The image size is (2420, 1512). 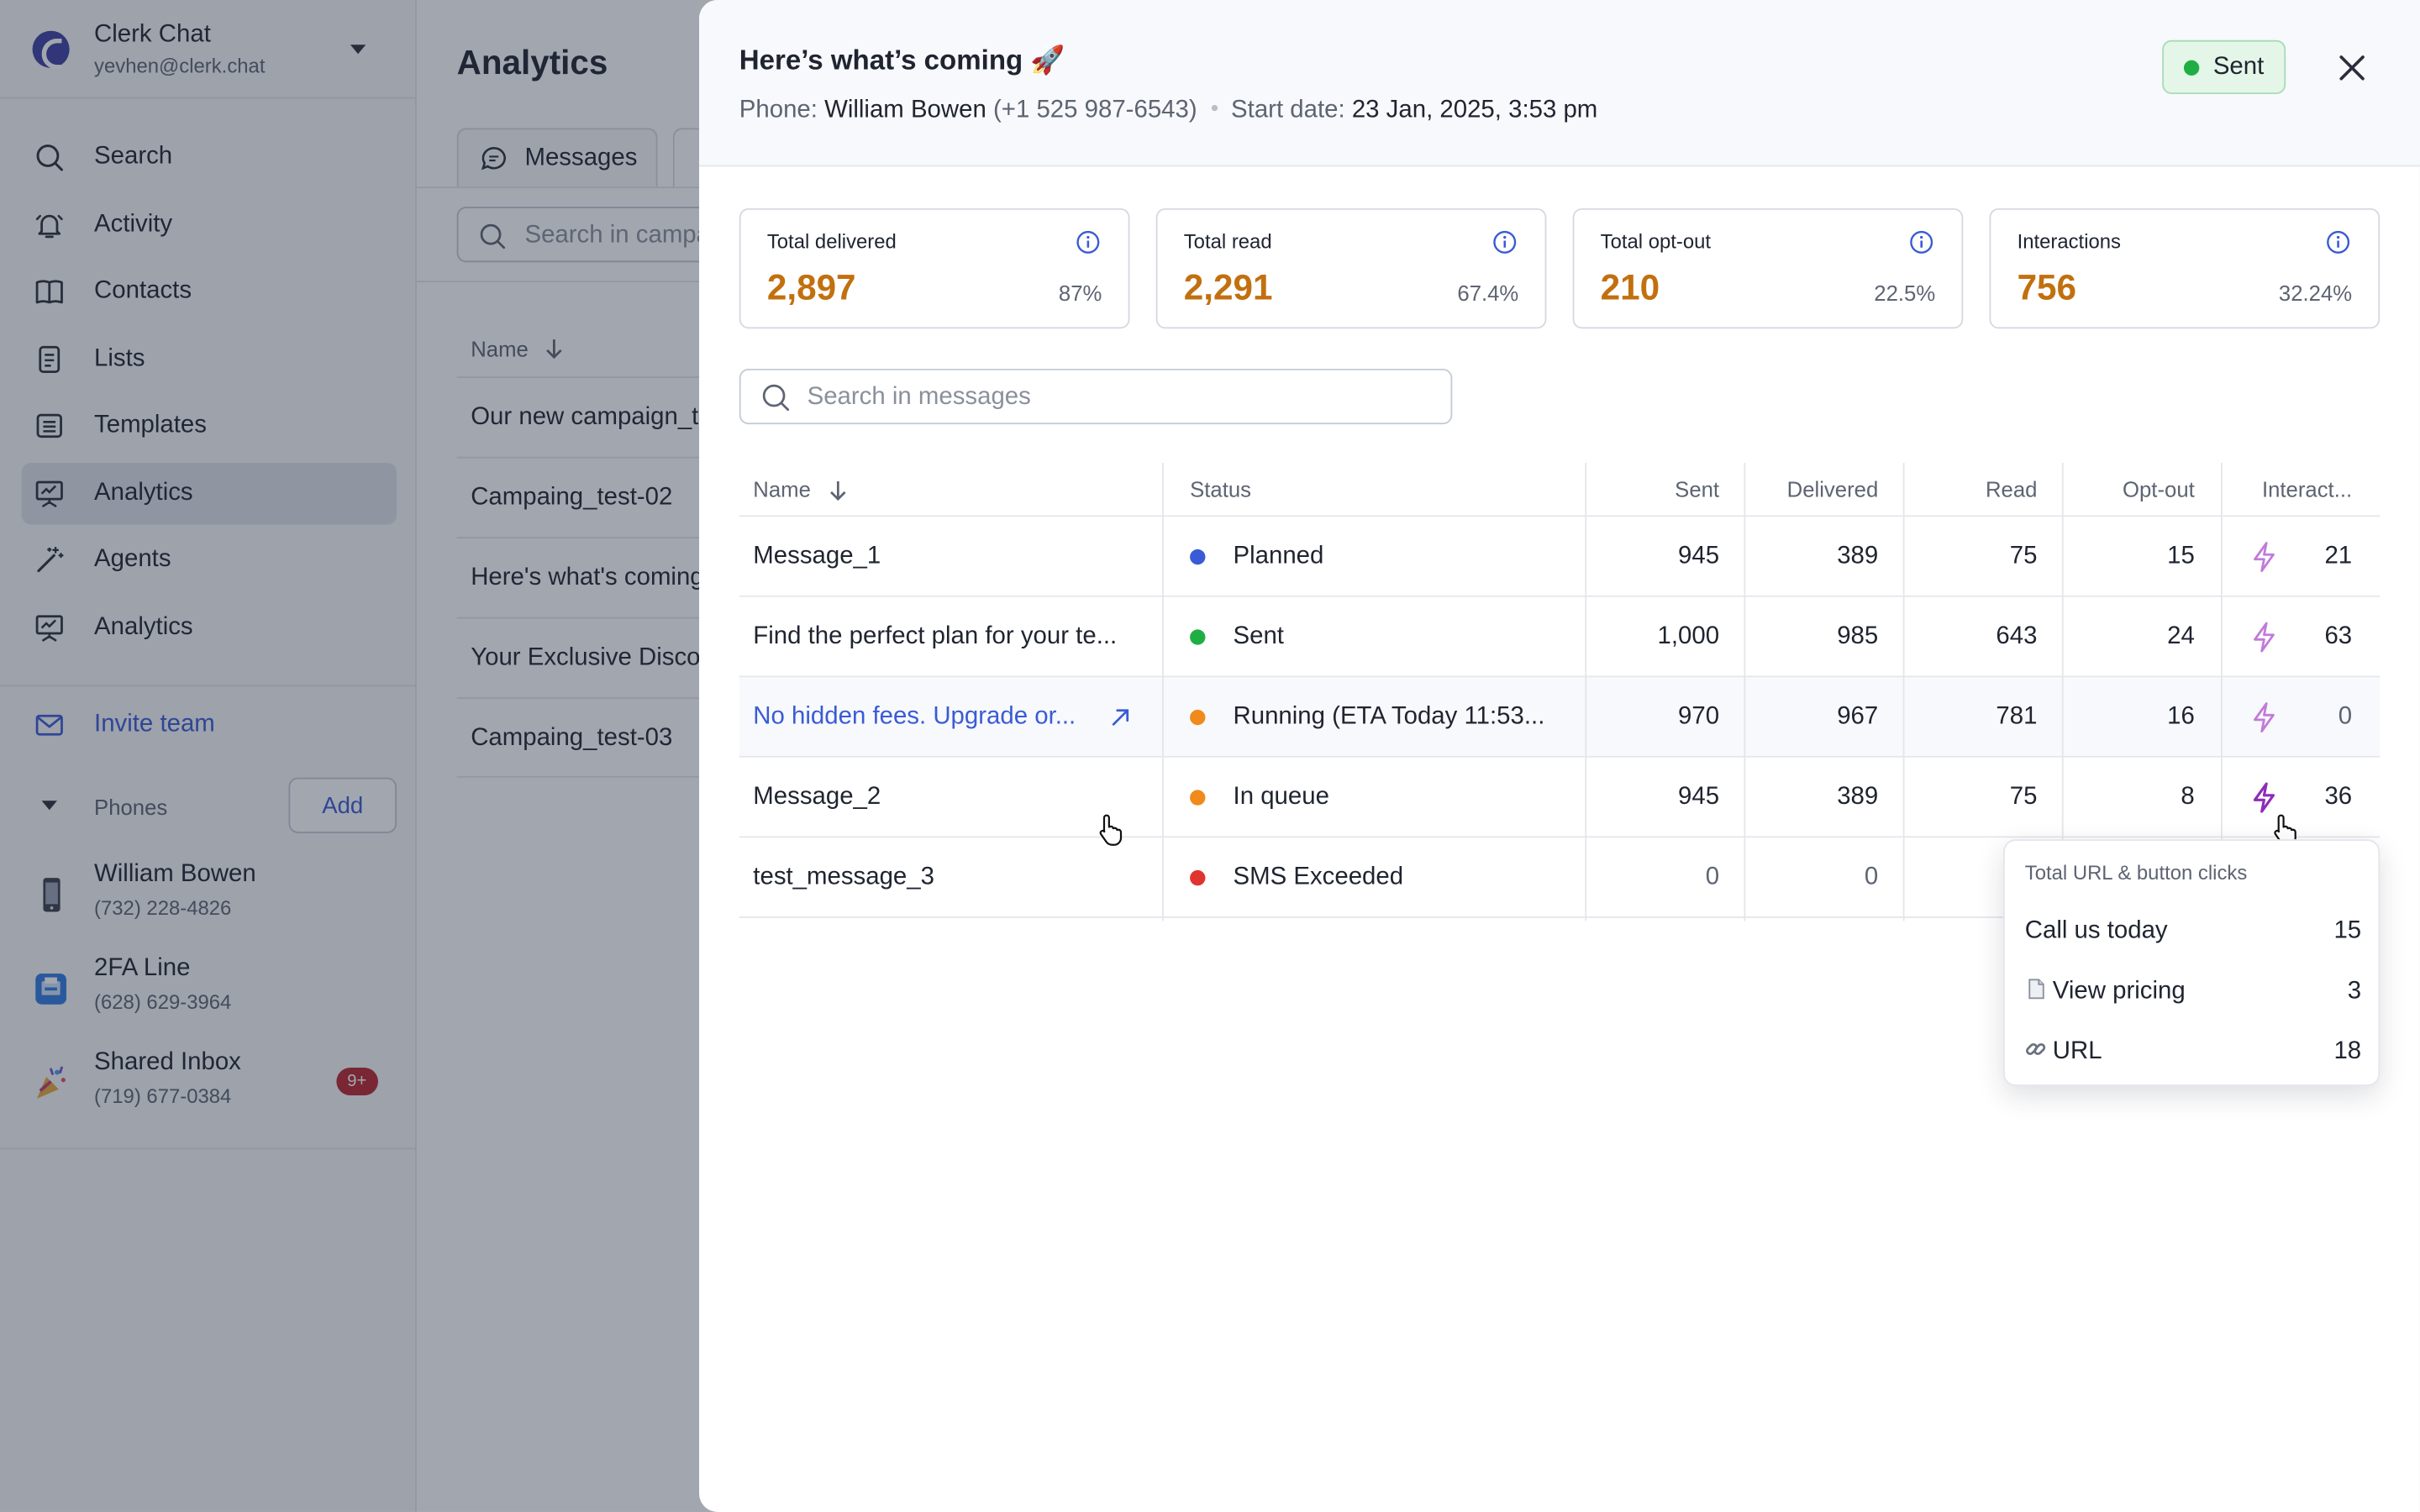 What do you see at coordinates (817, 556) in the screenshot?
I see `message-name: Message_1` at bounding box center [817, 556].